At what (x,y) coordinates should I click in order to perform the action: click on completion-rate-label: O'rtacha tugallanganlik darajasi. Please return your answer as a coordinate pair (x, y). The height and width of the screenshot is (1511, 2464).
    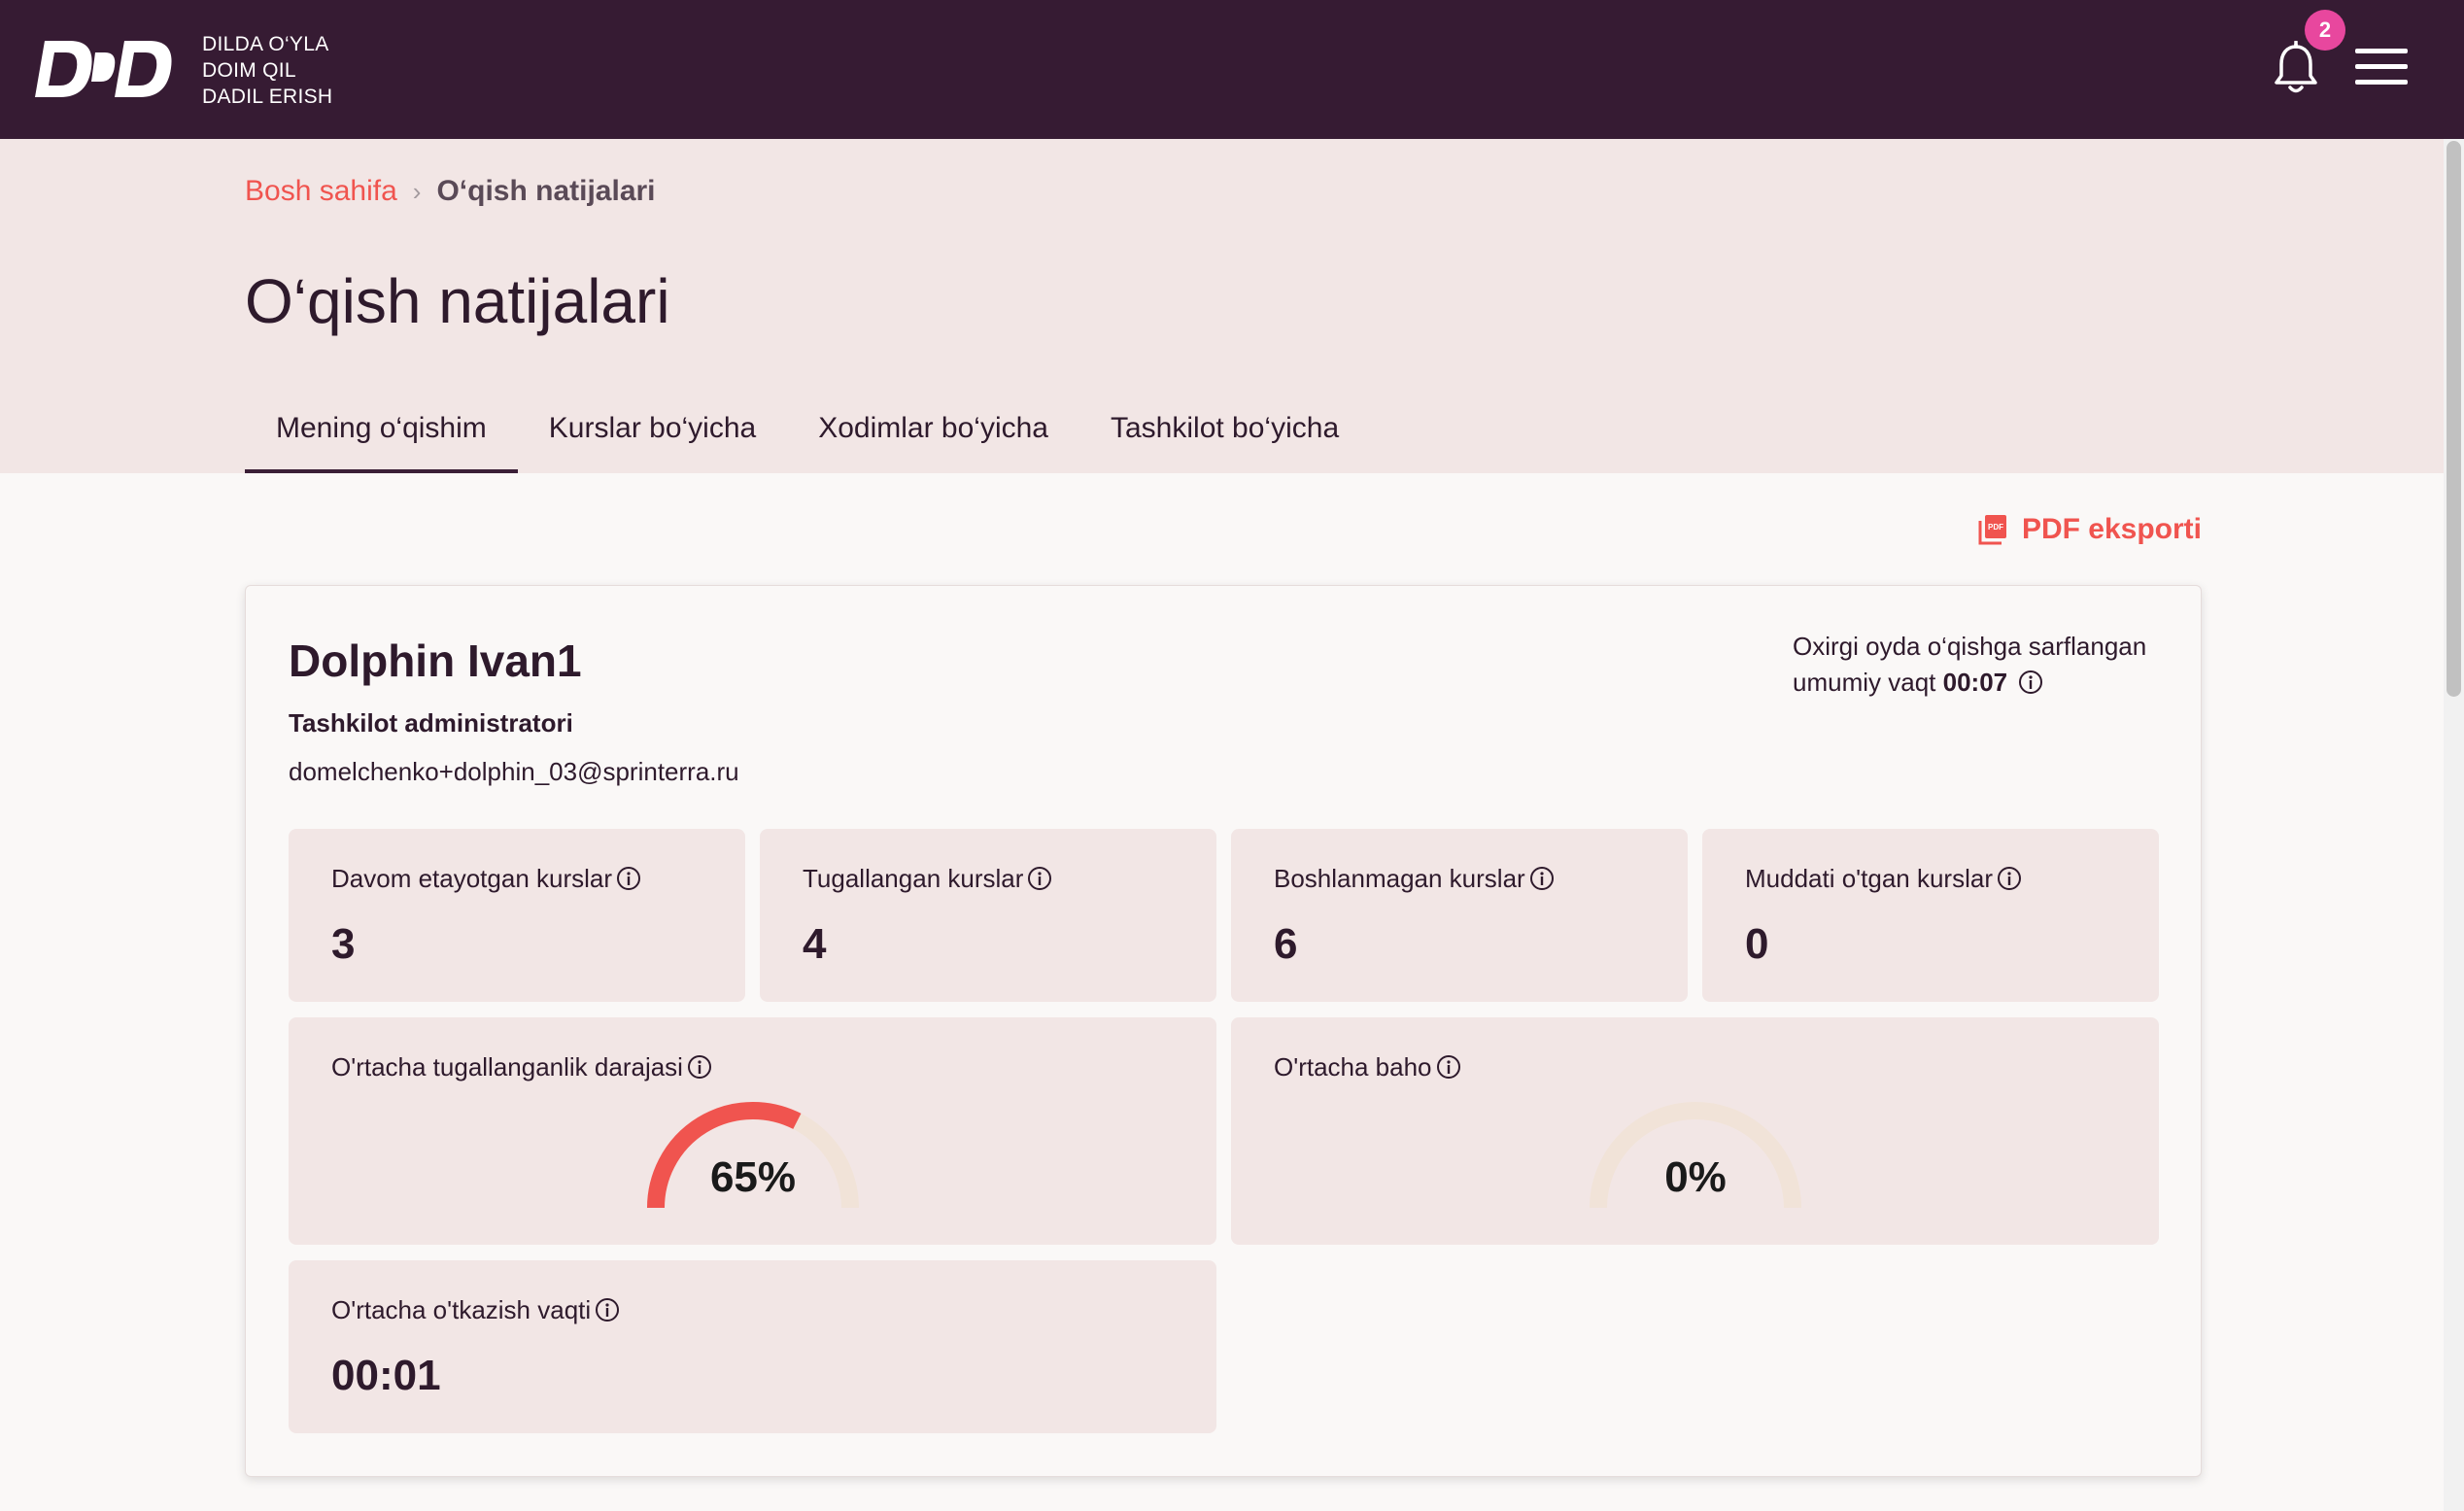
    Looking at the image, I should click on (521, 1067).